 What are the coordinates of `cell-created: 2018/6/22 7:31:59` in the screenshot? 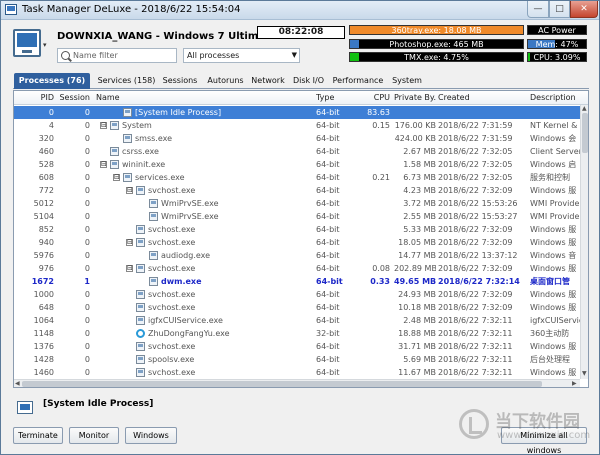 It's located at (475, 138).